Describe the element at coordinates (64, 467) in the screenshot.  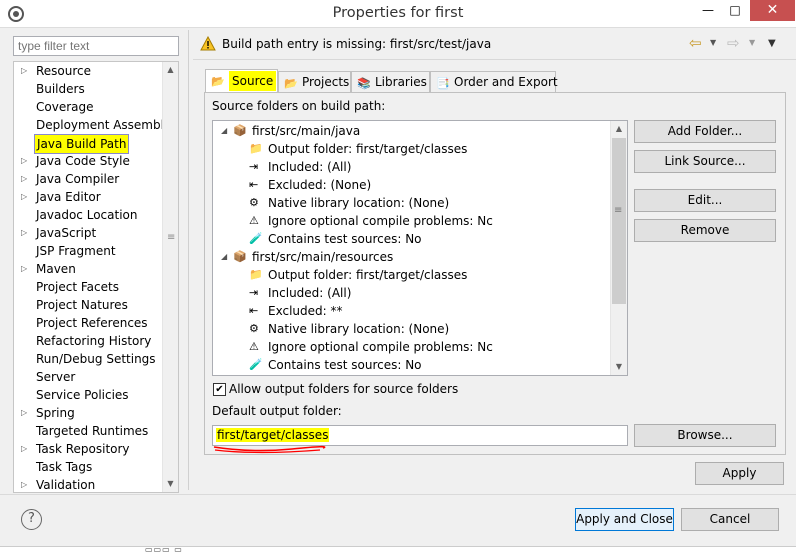
I see `tree-item-label: Task Tags` at that location.